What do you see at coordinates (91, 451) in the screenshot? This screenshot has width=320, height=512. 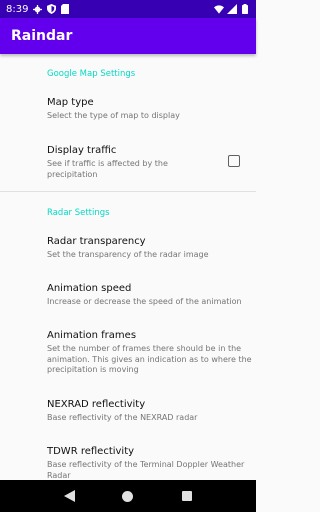 I see `pref-title: TDWR reflectivity` at bounding box center [91, 451].